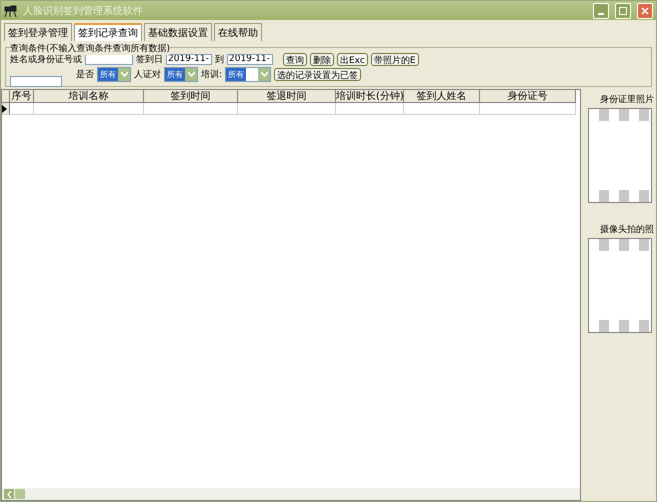 Image resolution: width=657 pixels, height=502 pixels. I want to click on maximize-button, so click(623, 10).